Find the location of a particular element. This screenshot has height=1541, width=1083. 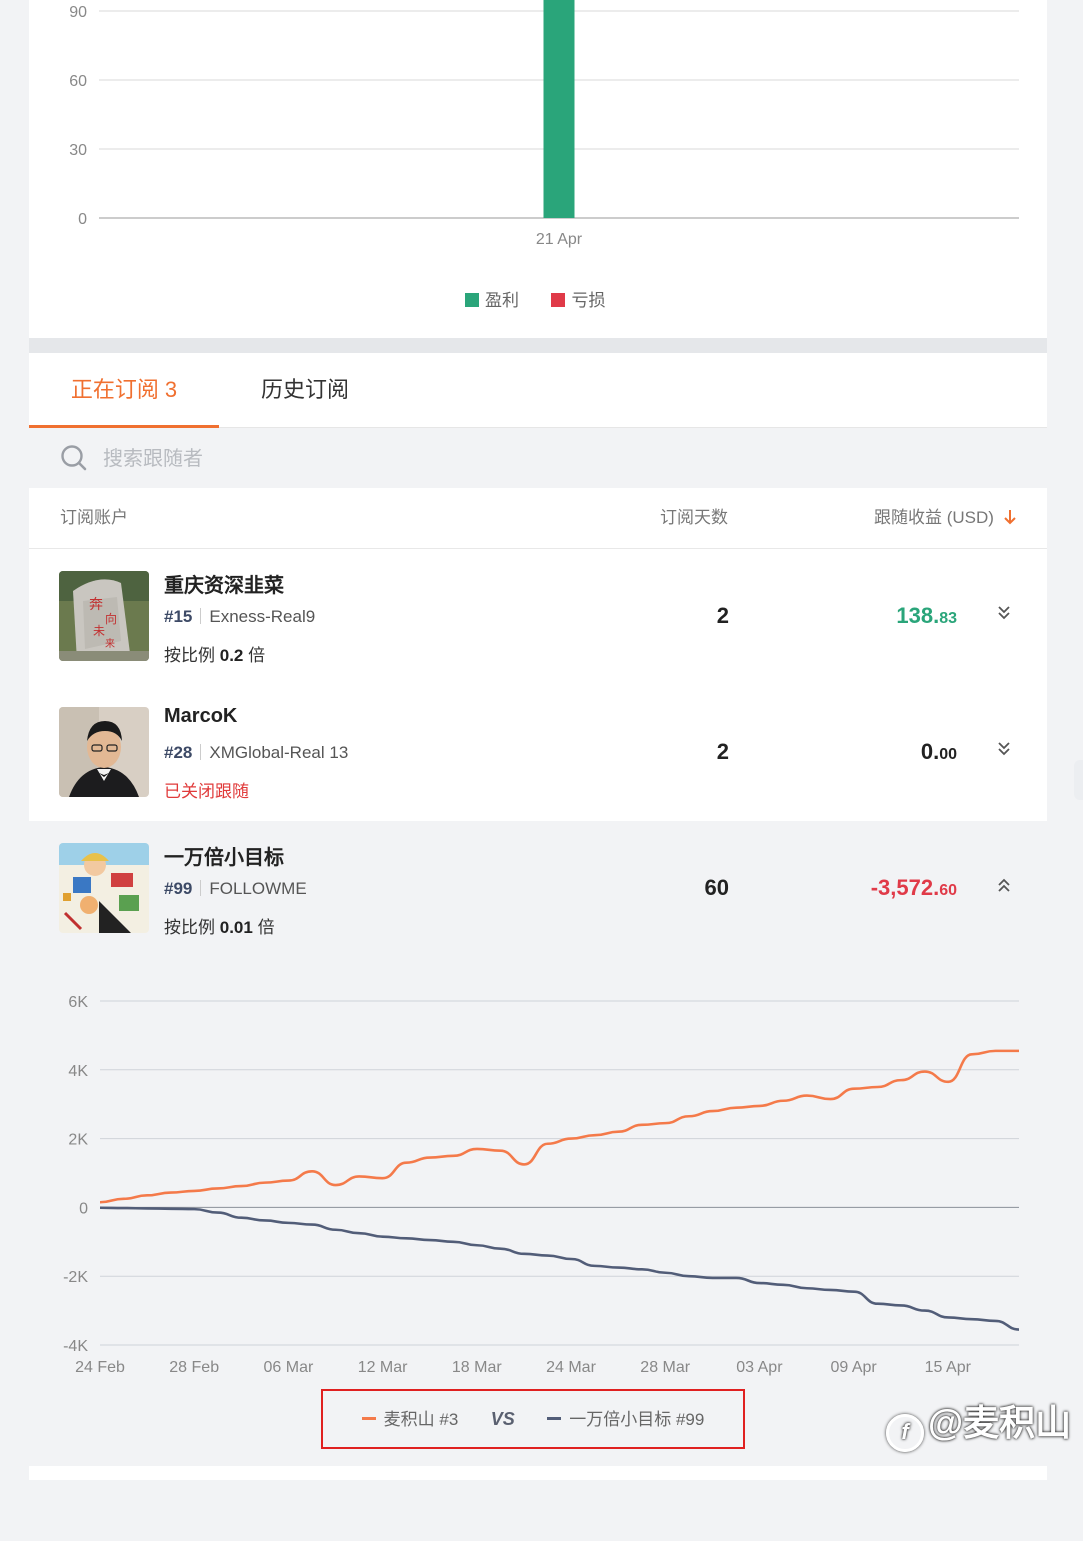

ratio-value: 0.01 is located at coordinates (236, 927).